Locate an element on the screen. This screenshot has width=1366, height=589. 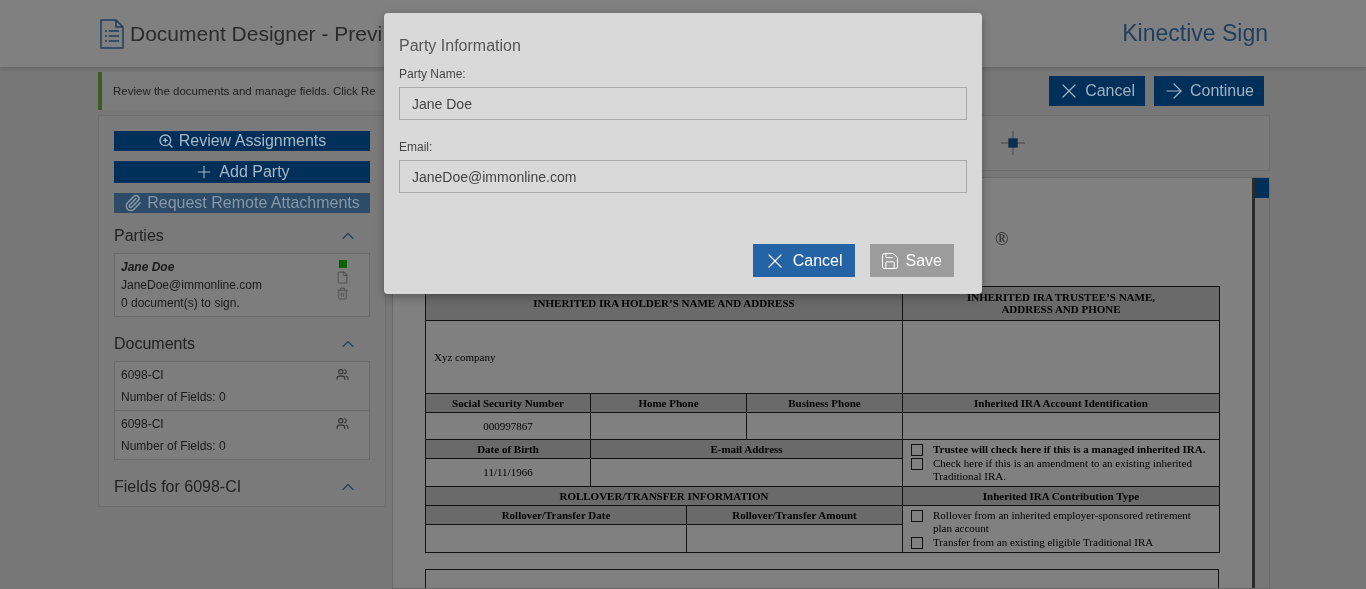
table-heading: Rollover/Transfer Date is located at coordinates (556, 515).